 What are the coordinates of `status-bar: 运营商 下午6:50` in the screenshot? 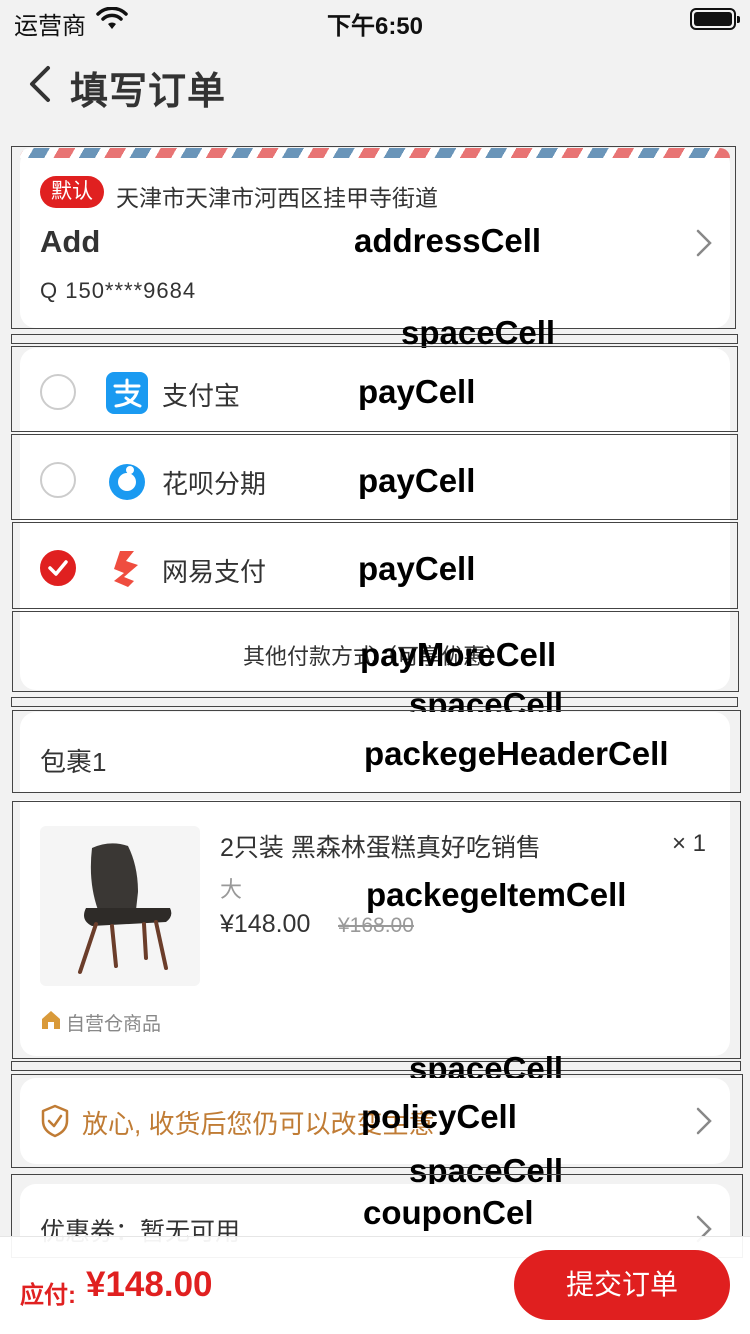 It's located at (375, 20).